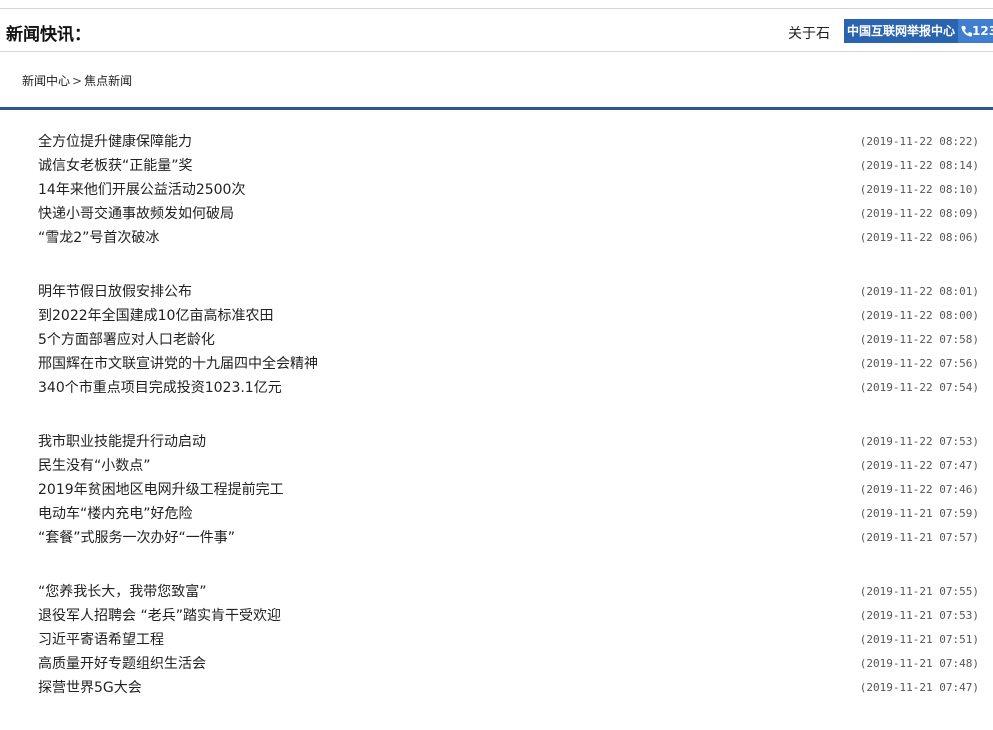  What do you see at coordinates (115, 142) in the screenshot?
I see `news-title-link: 全方位提升健康保障能力` at bounding box center [115, 142].